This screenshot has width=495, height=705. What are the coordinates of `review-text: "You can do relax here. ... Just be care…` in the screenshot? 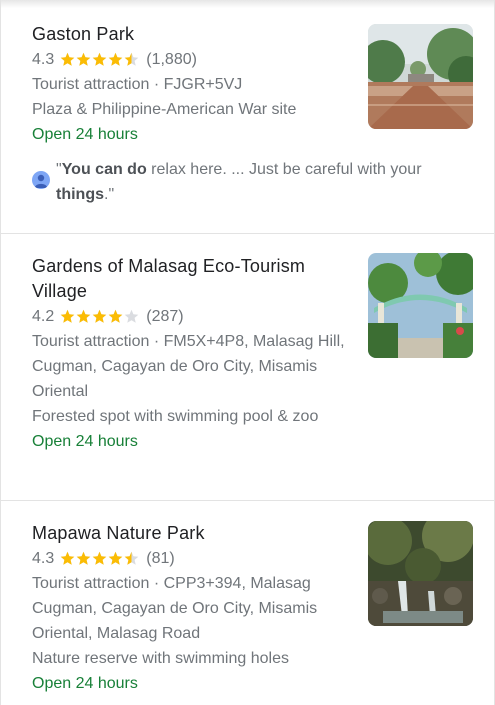 It's located at (239, 182).